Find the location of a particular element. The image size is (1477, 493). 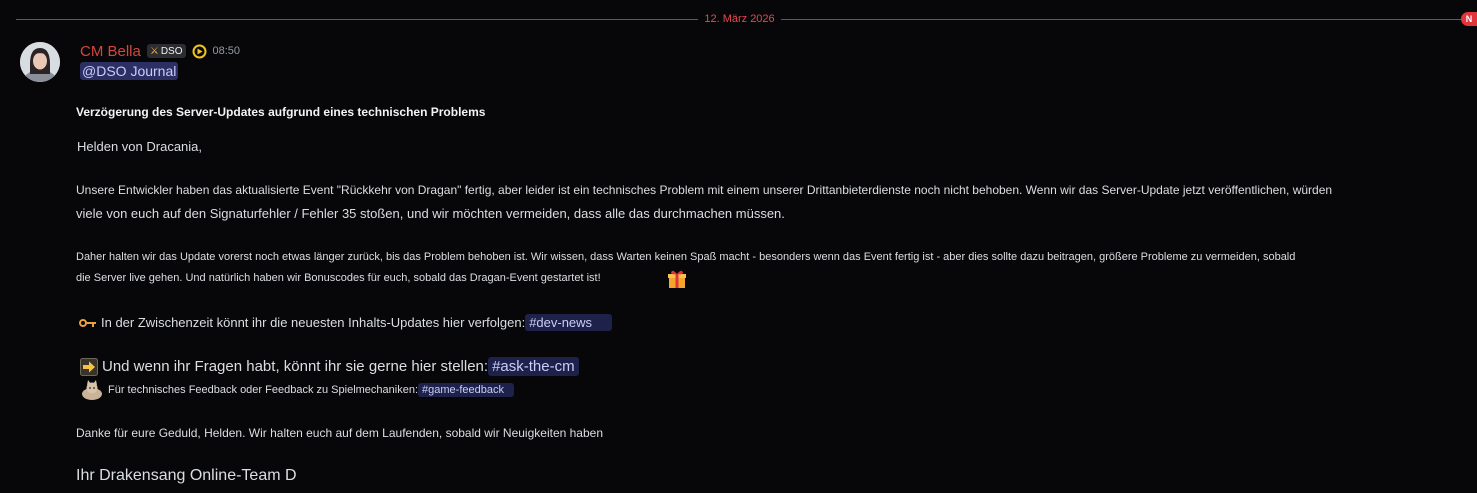

role-mention: @DSO Journal is located at coordinates (129, 71).